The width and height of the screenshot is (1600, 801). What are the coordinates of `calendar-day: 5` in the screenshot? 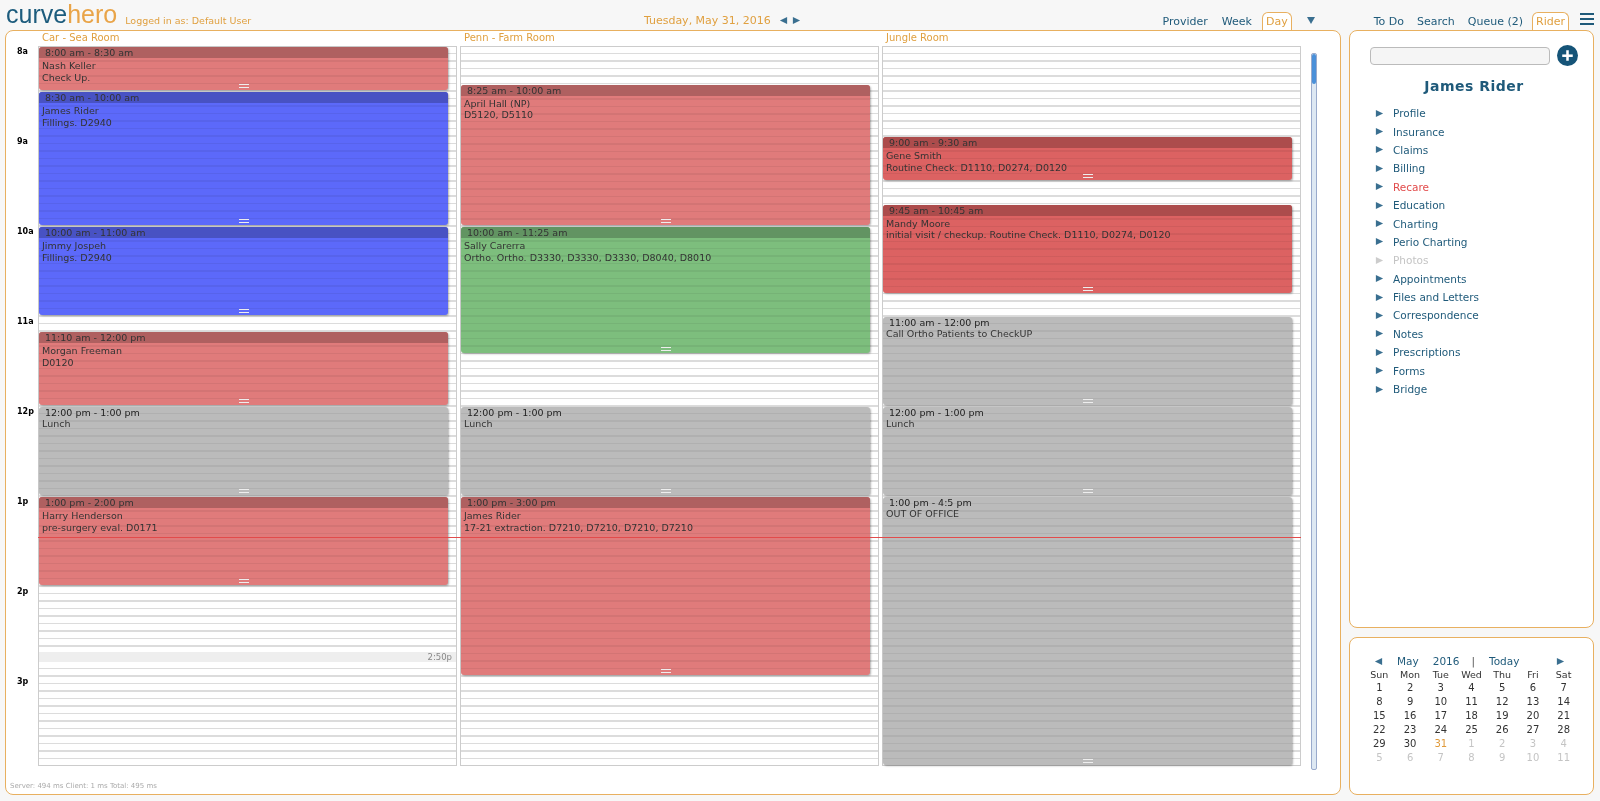 It's located at (1502, 687).